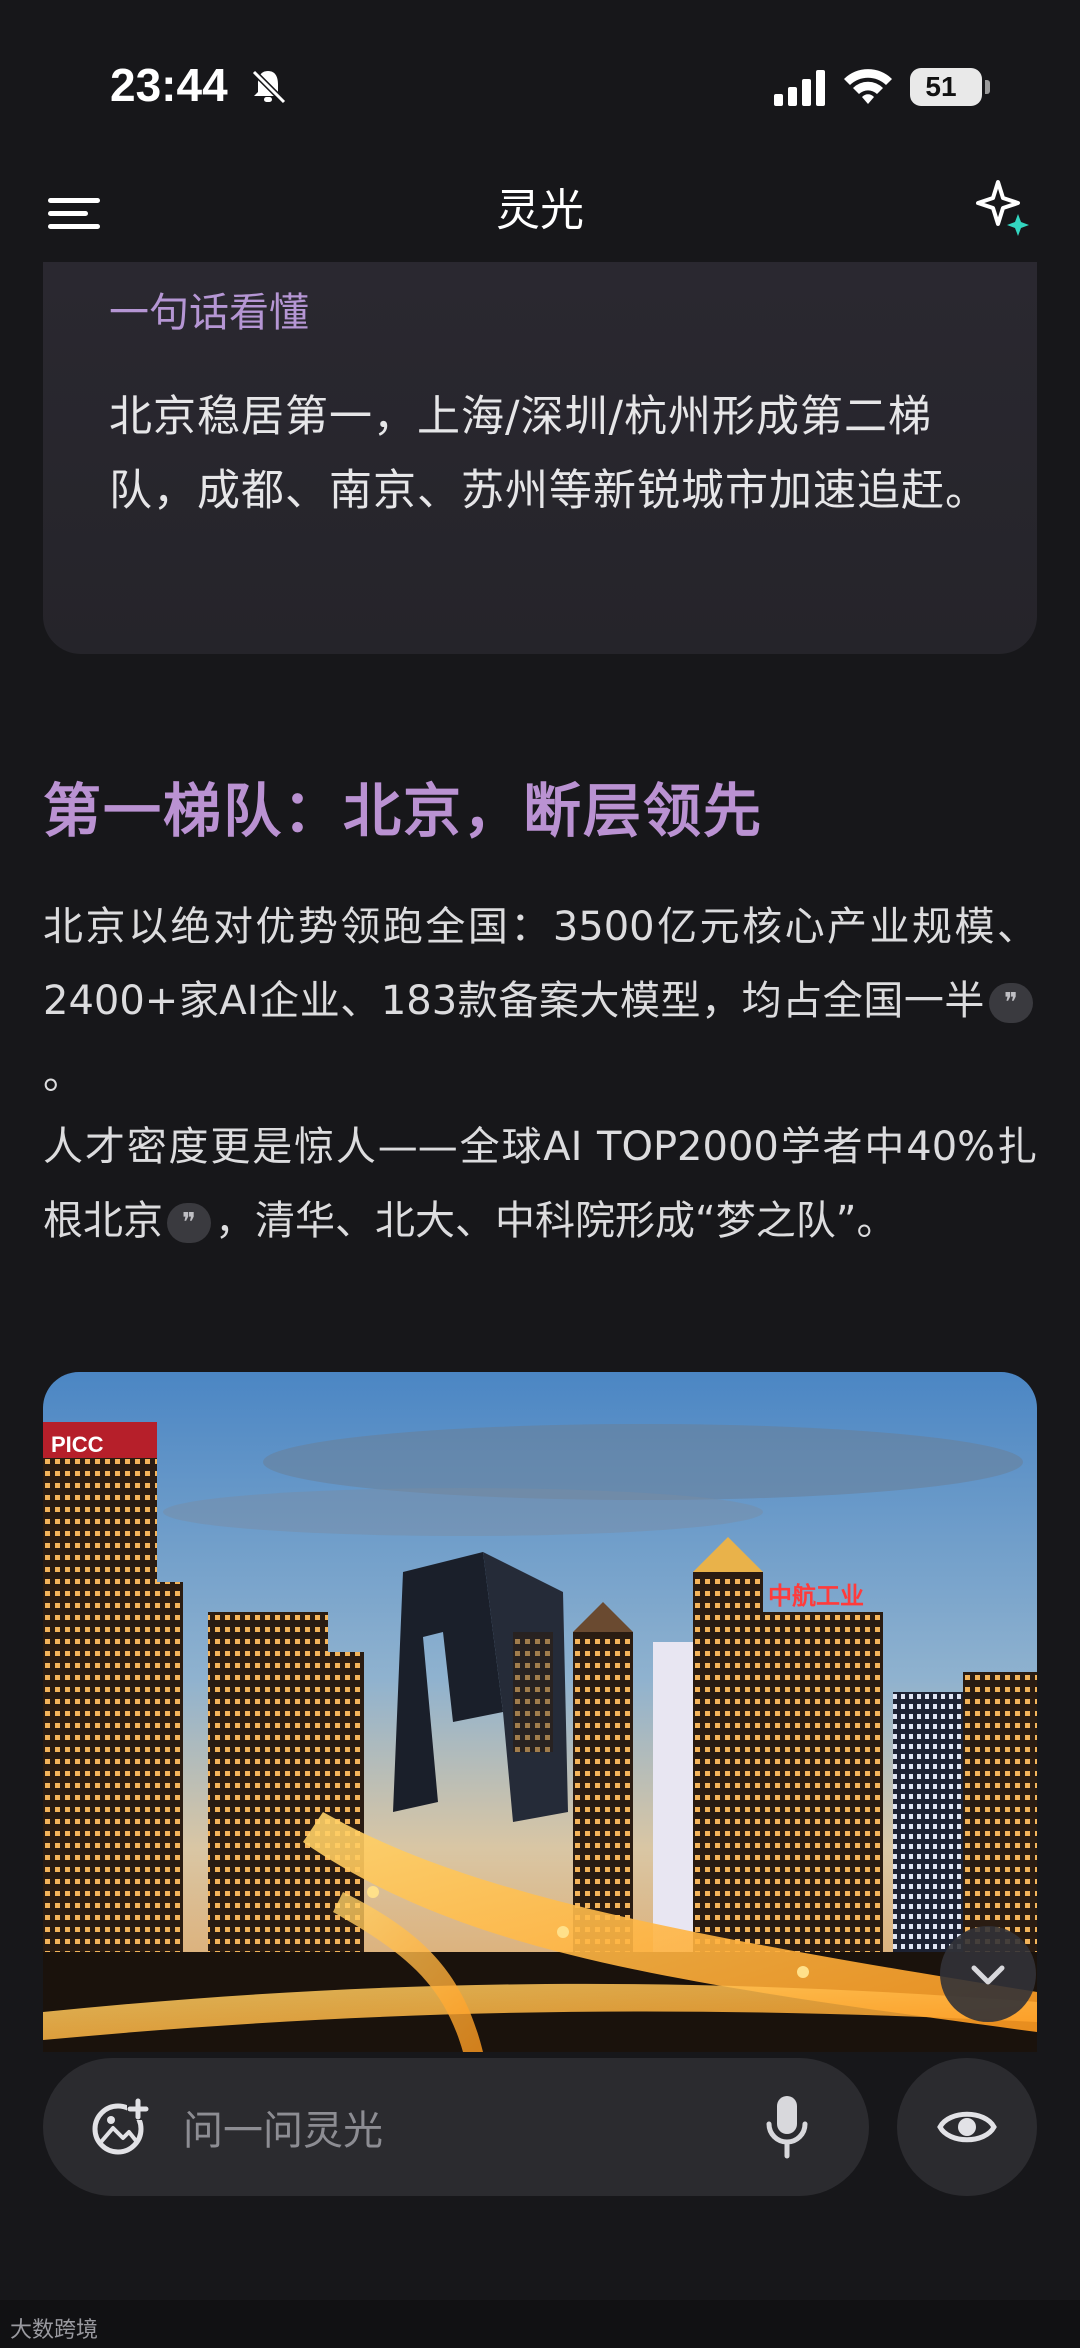  I want to click on status-bar: 23:44 51, so click(540, 85).